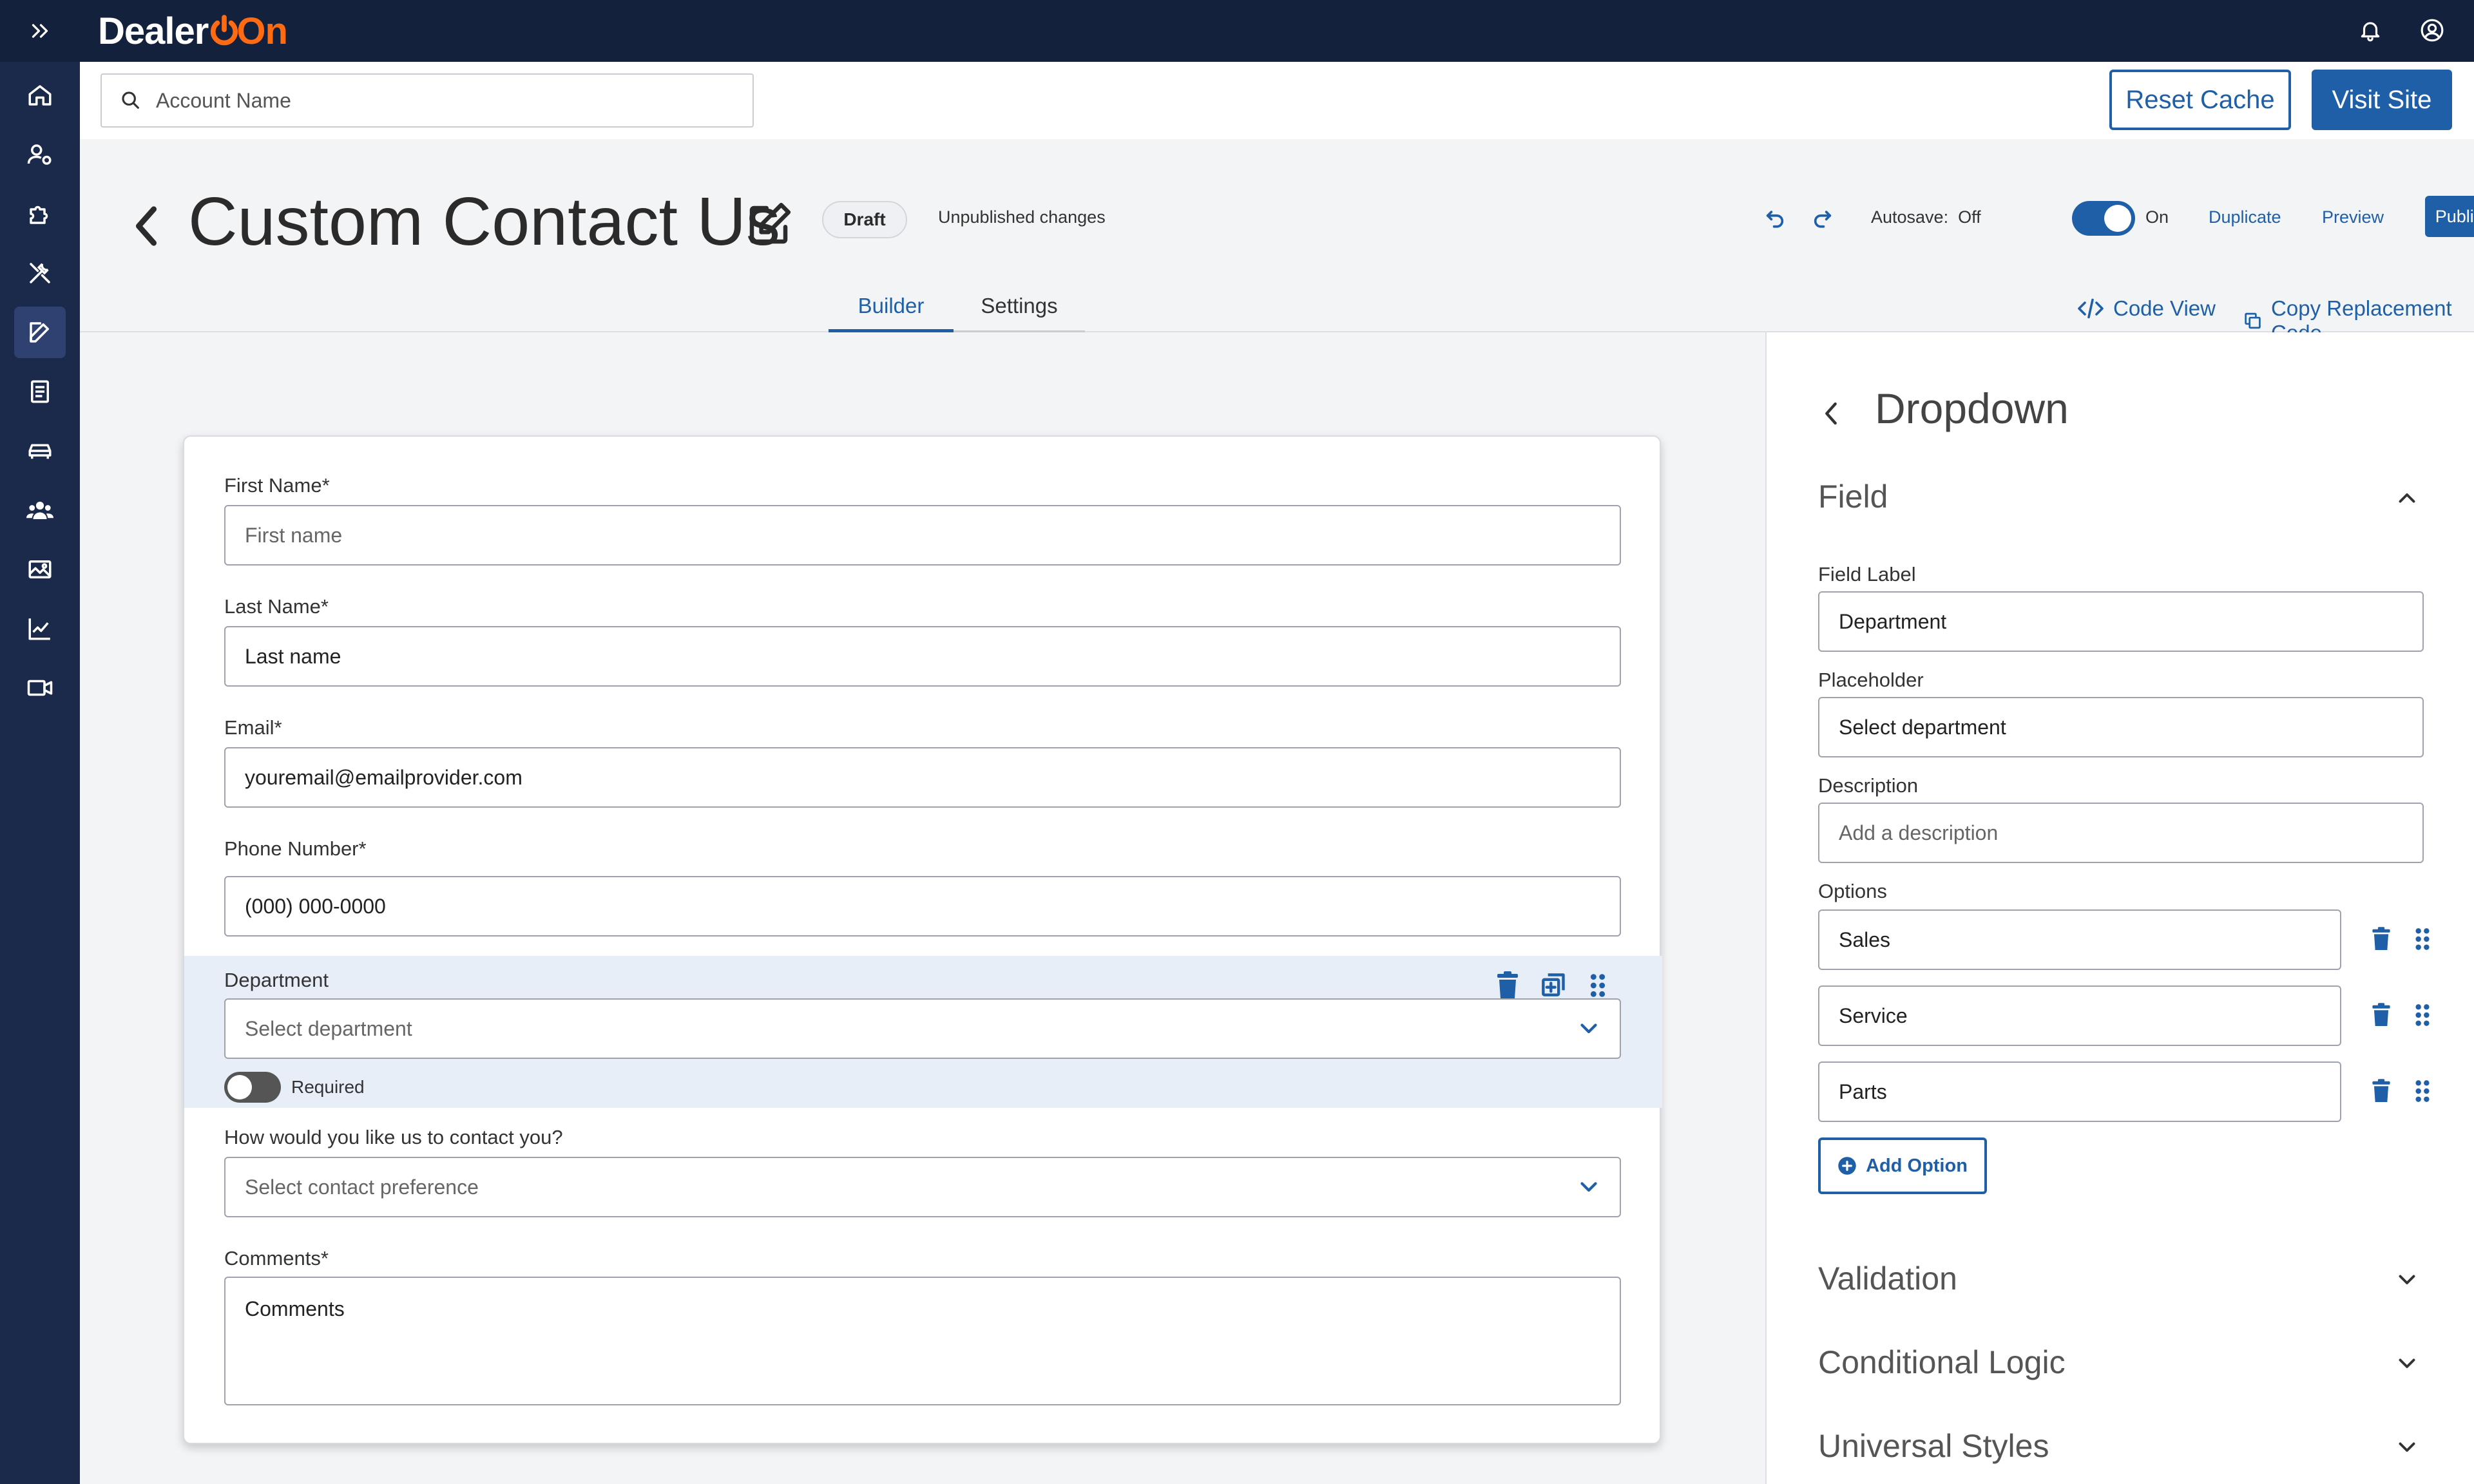  What do you see at coordinates (328, 1087) in the screenshot?
I see `required-label: Required` at bounding box center [328, 1087].